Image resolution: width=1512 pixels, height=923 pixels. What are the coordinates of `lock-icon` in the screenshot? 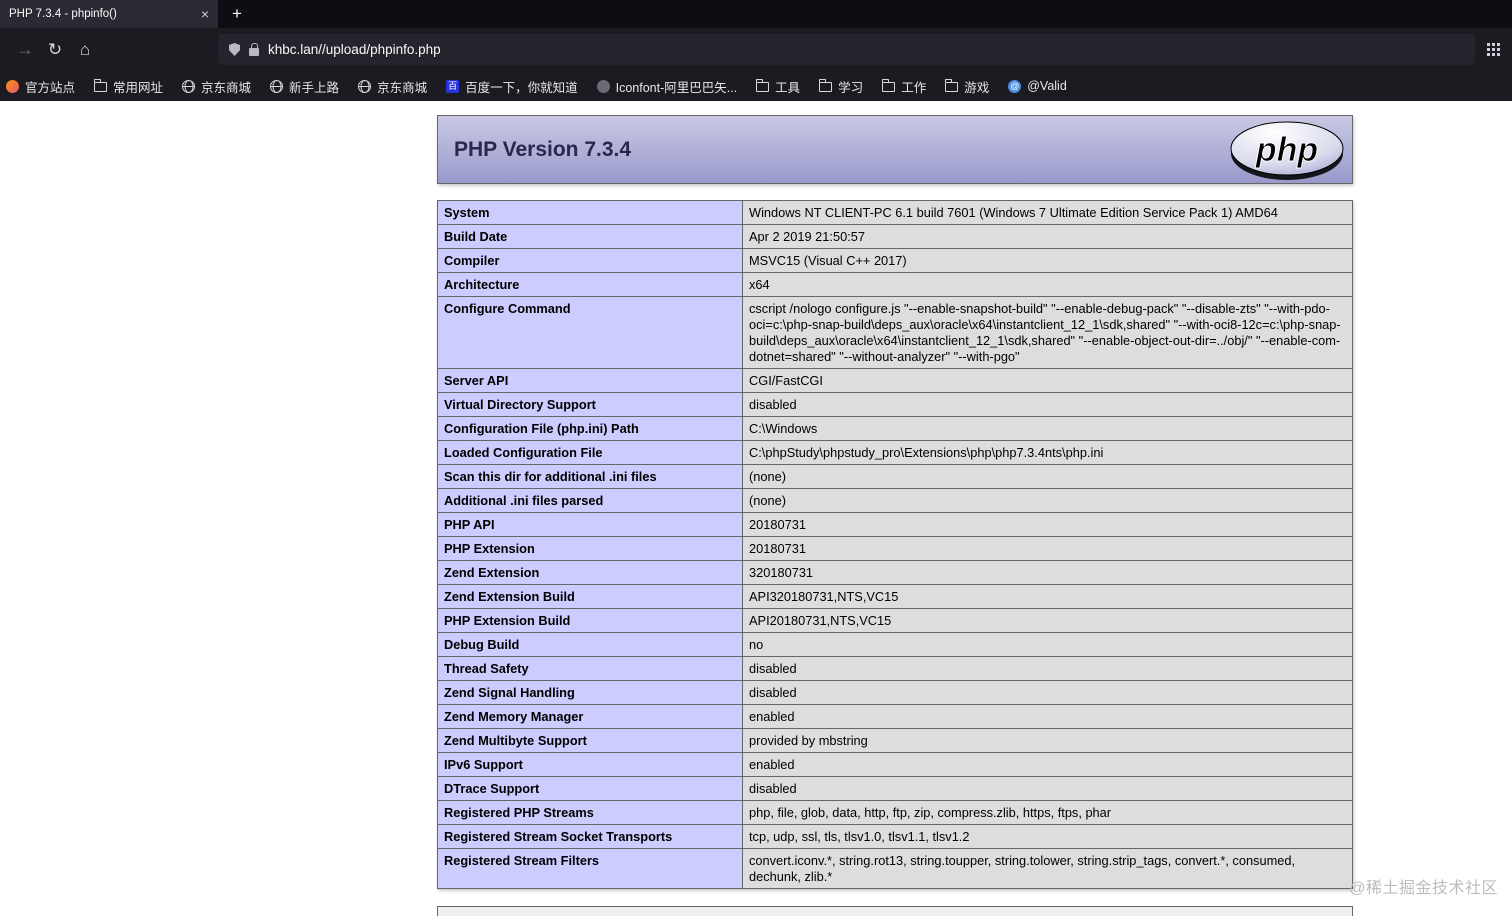 It's located at (254, 49).